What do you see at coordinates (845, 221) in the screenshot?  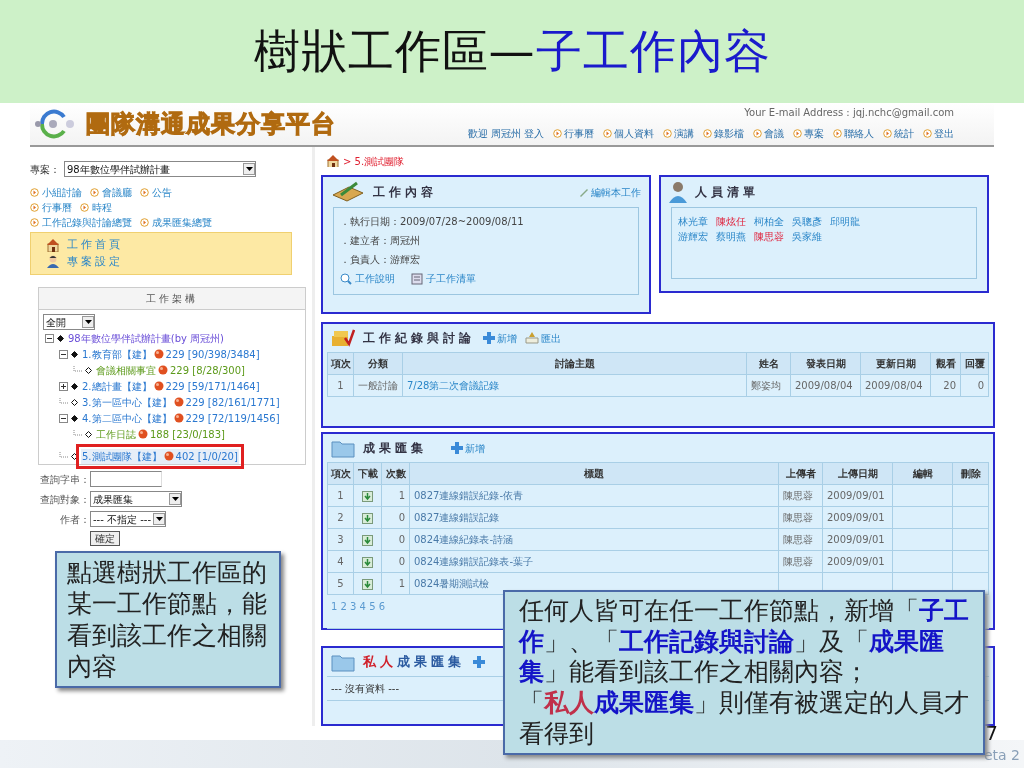 I see `person-link: 邱明龍` at bounding box center [845, 221].